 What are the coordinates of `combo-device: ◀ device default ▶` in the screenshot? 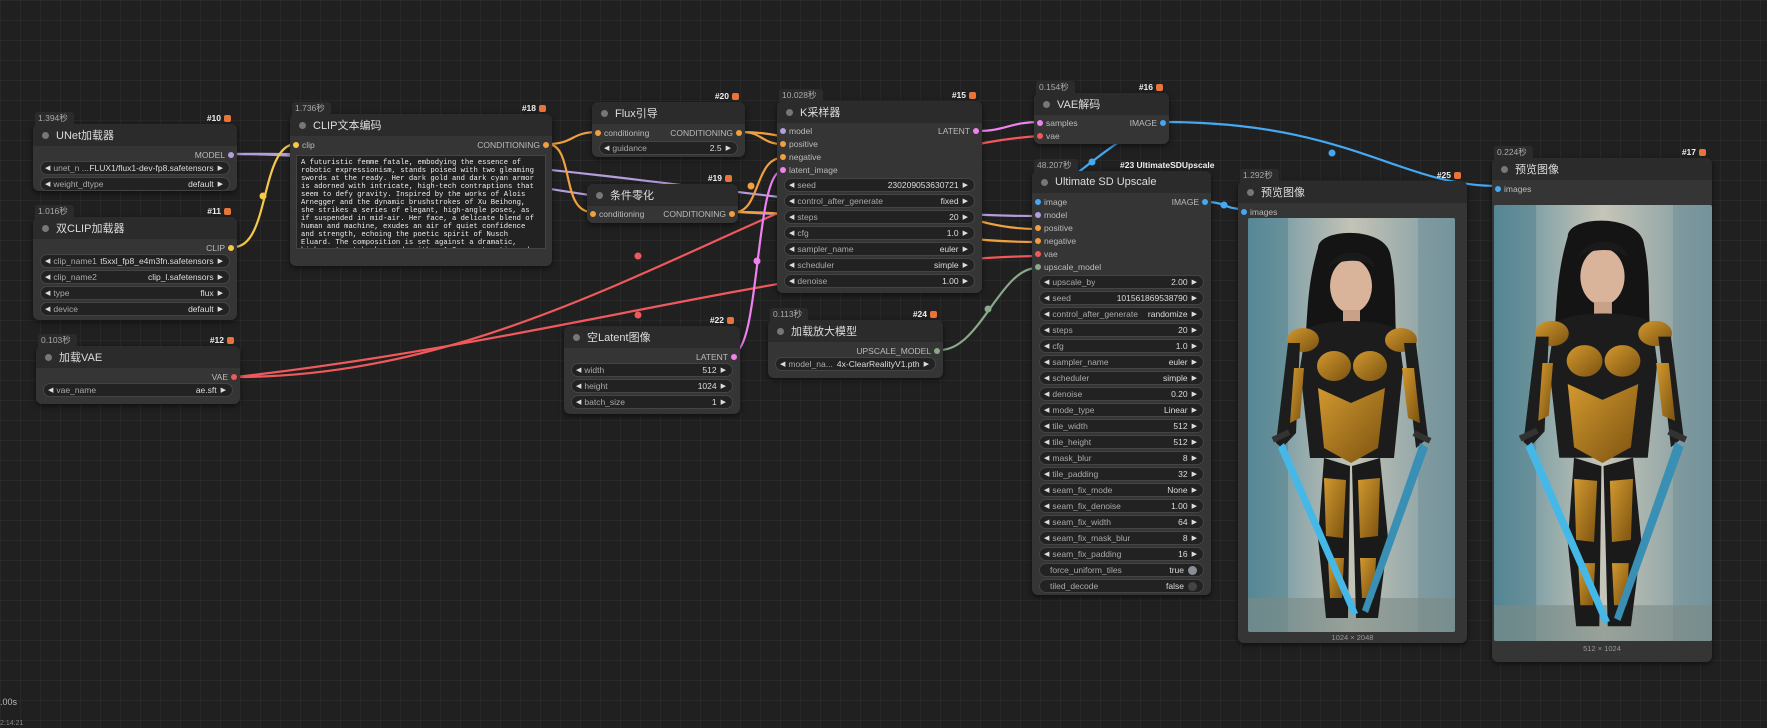 It's located at (135, 309).